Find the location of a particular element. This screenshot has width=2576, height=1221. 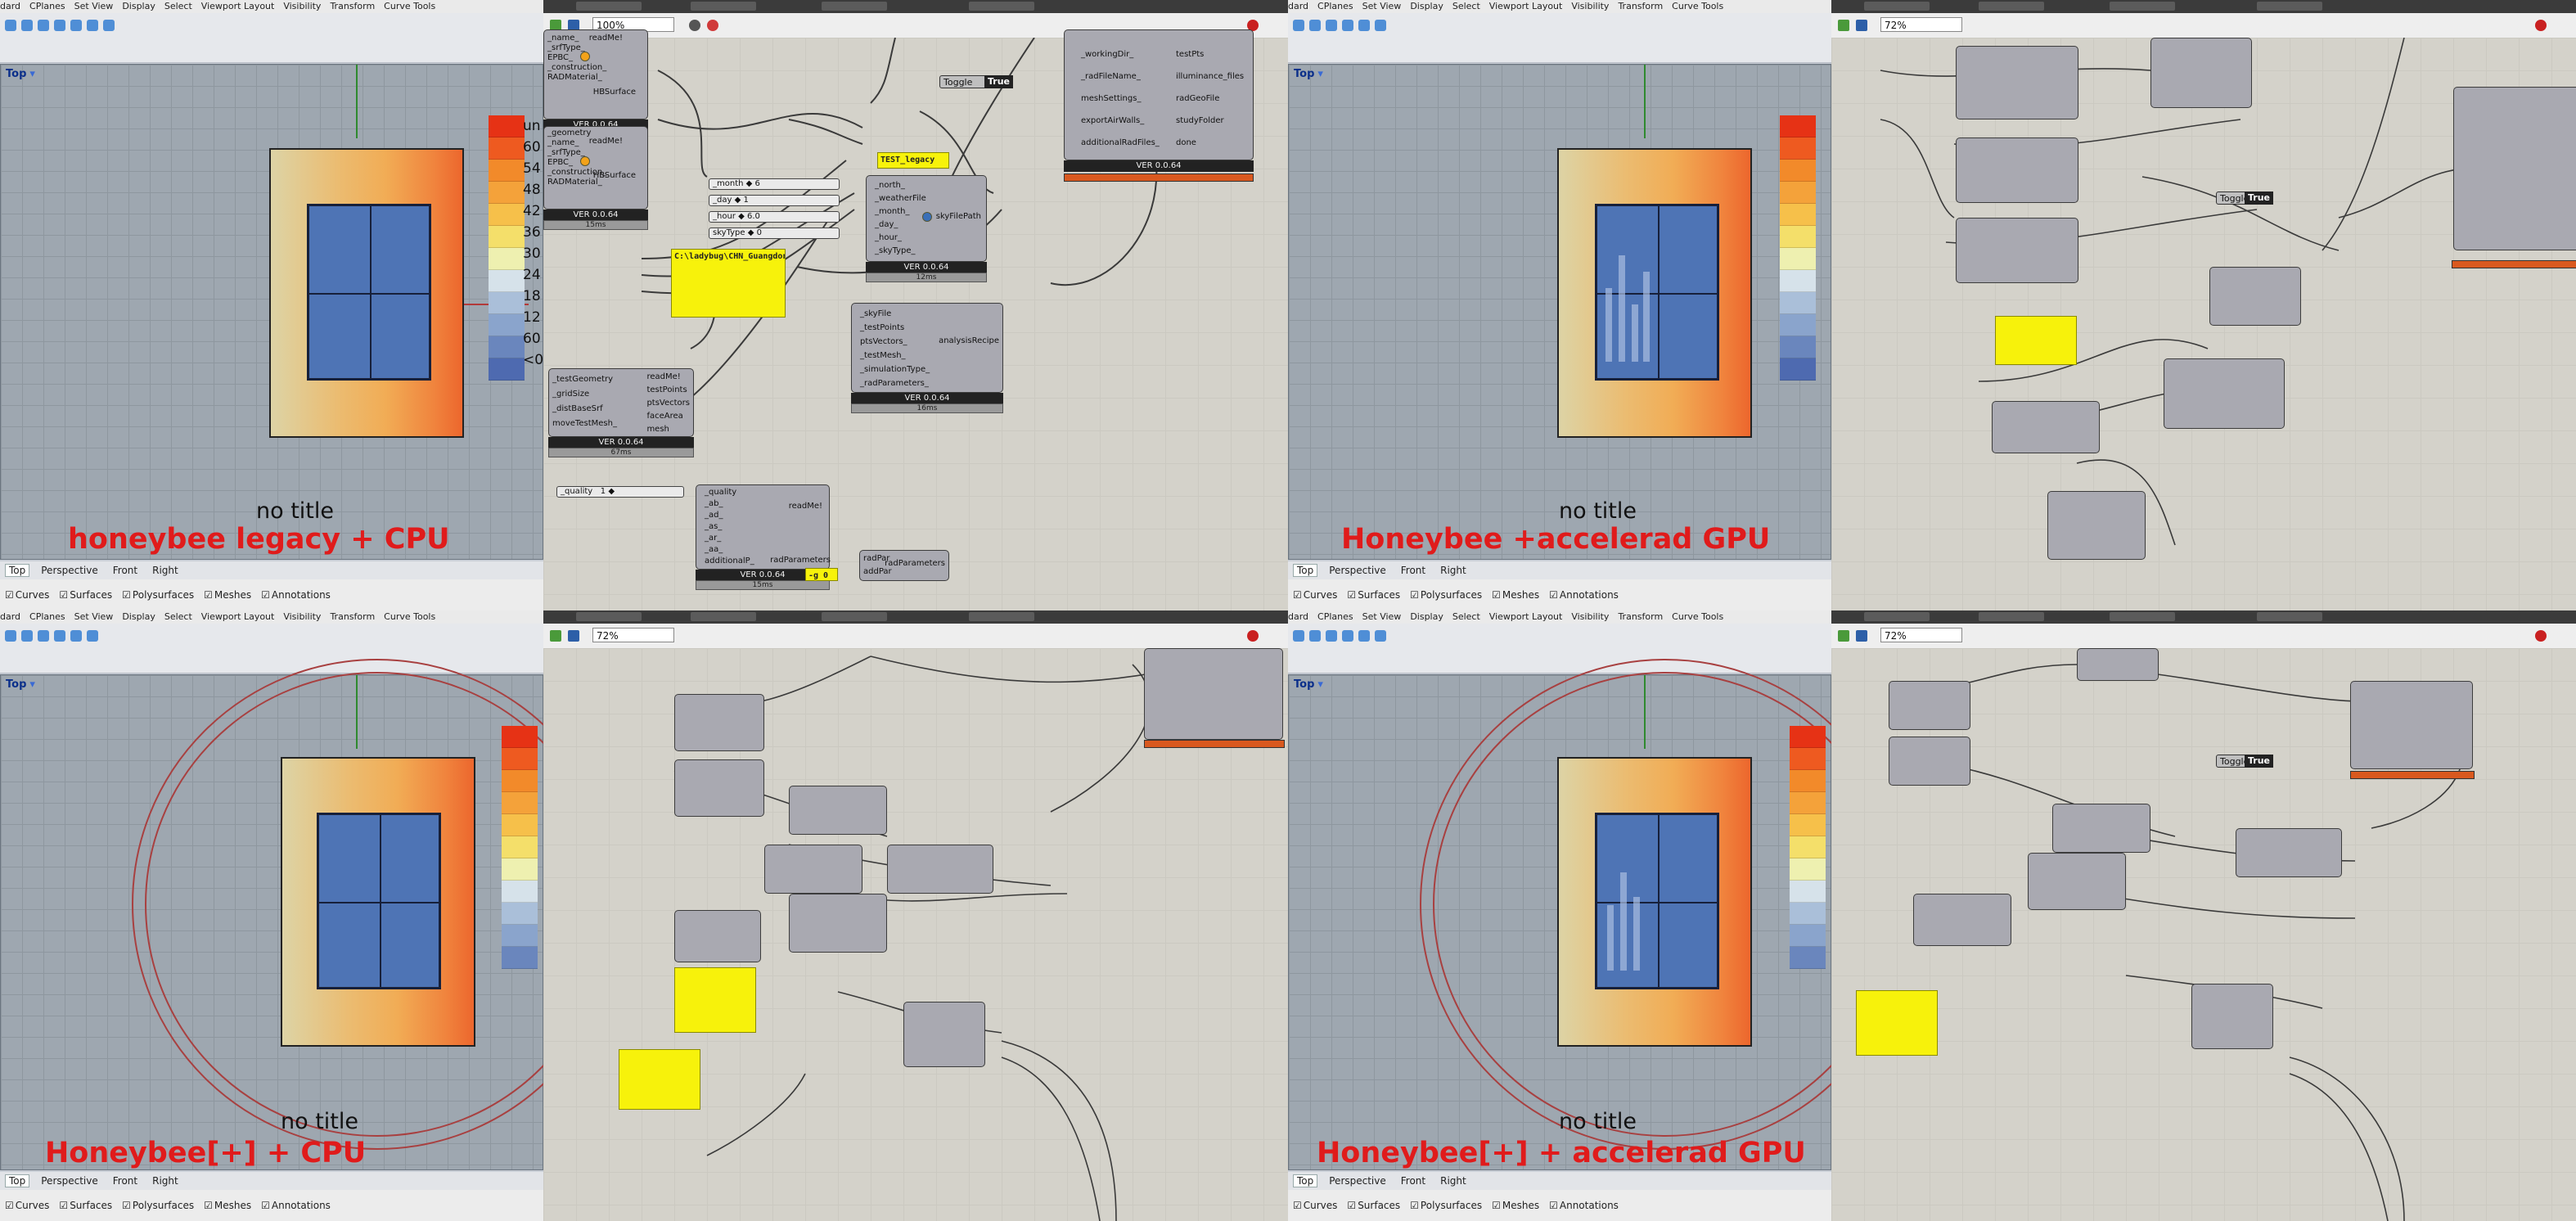

top-viewport: Top ▾ no title Honeybee +accelerad GPU is located at coordinates (1559, 312).